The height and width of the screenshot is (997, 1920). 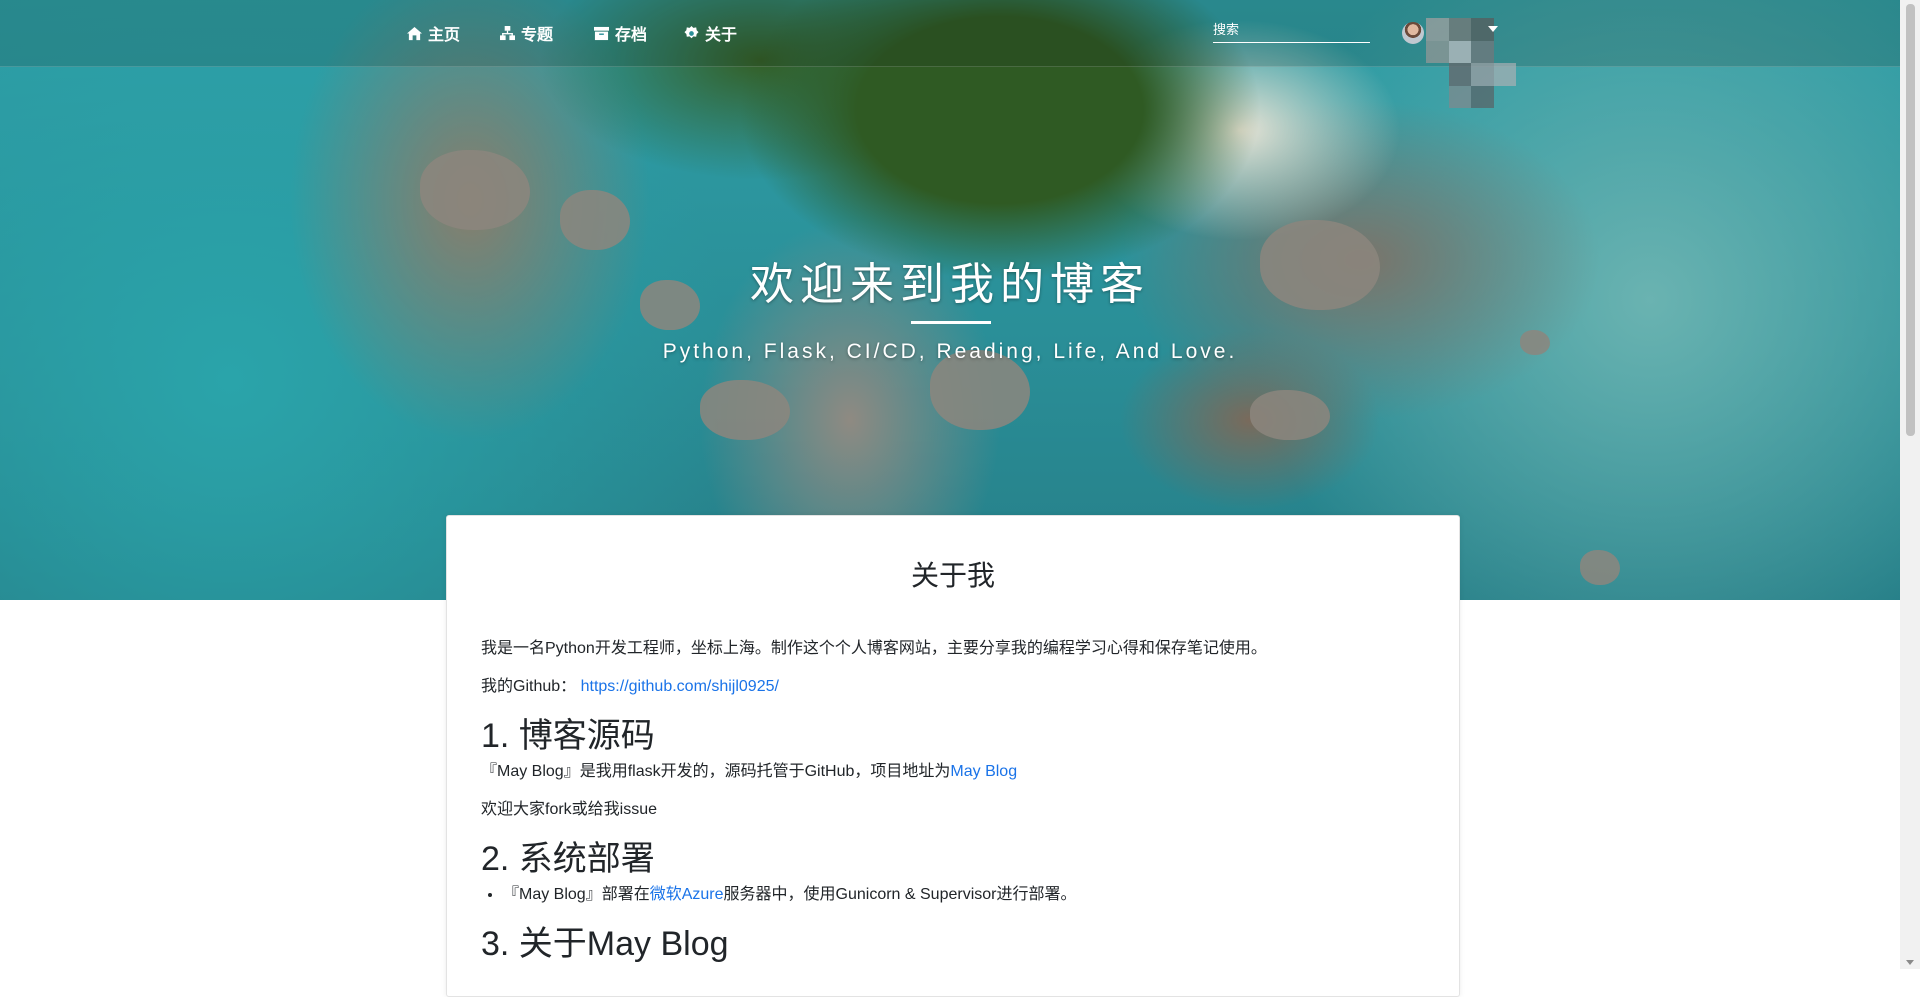 I want to click on nav-home-label: 主页, so click(x=444, y=35).